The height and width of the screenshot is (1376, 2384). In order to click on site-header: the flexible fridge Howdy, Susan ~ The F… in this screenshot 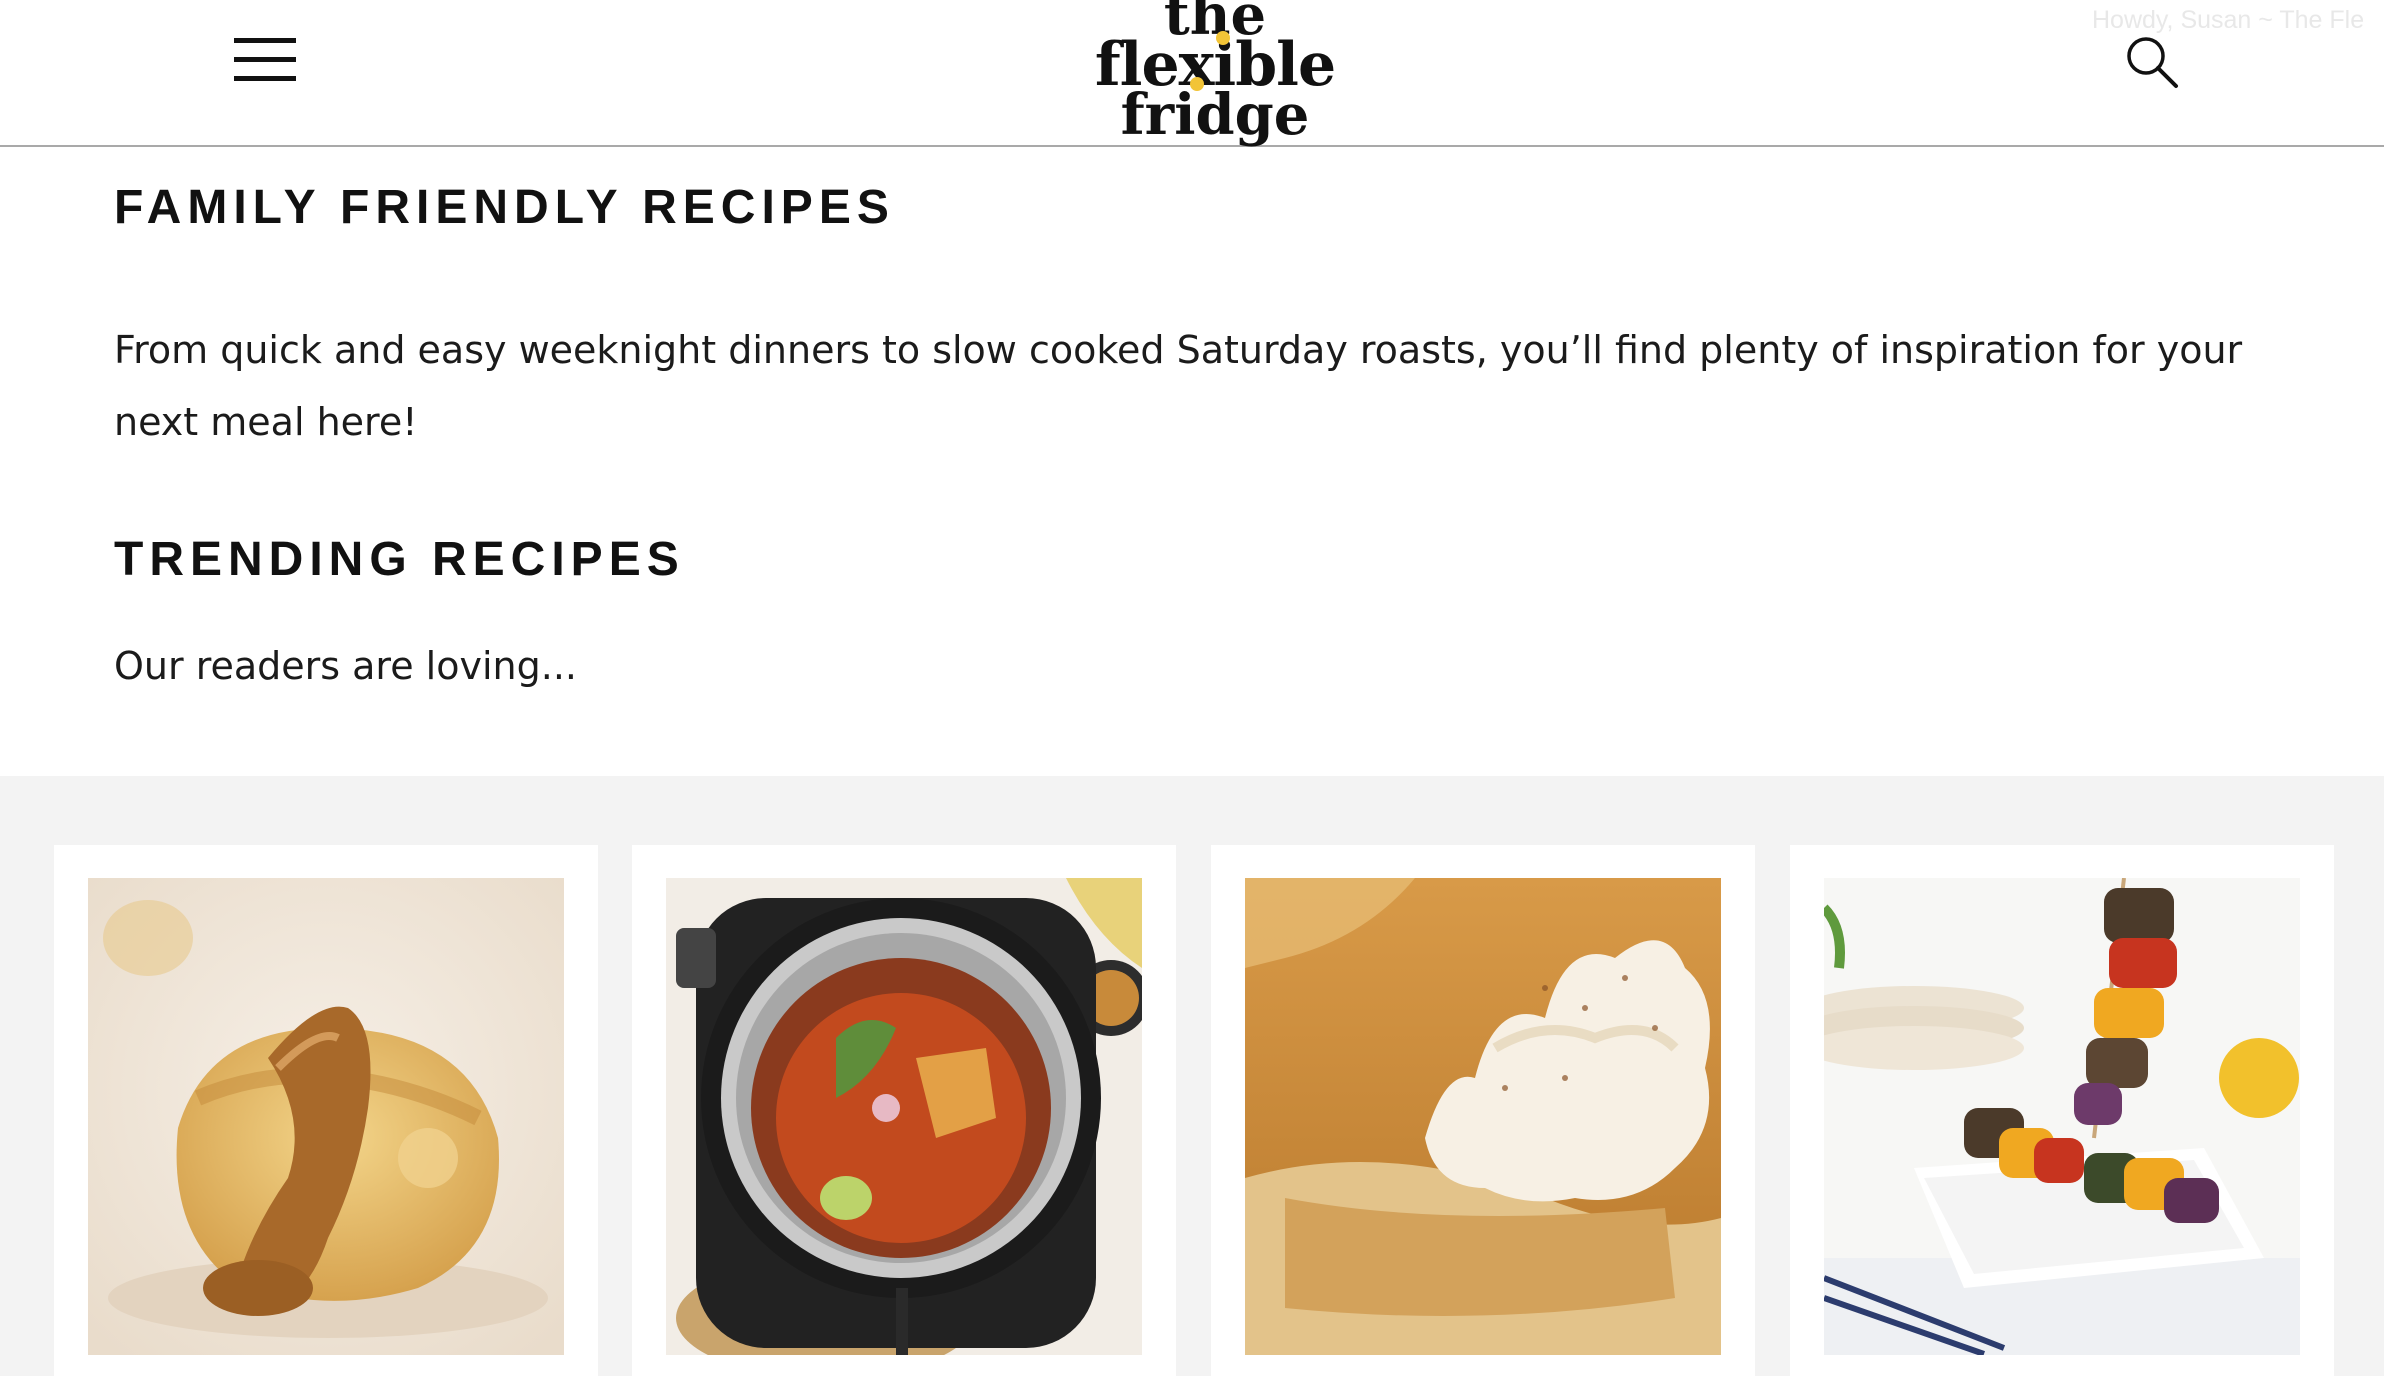, I will do `click(1192, 73)`.